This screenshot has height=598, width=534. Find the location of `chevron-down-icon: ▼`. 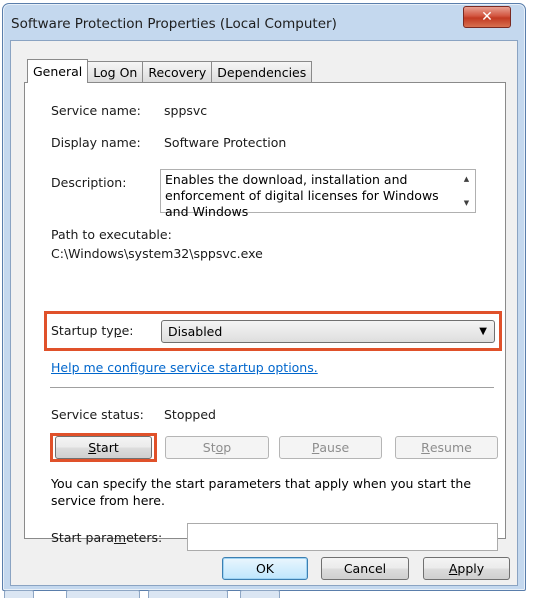

chevron-down-icon: ▼ is located at coordinates (483, 331).